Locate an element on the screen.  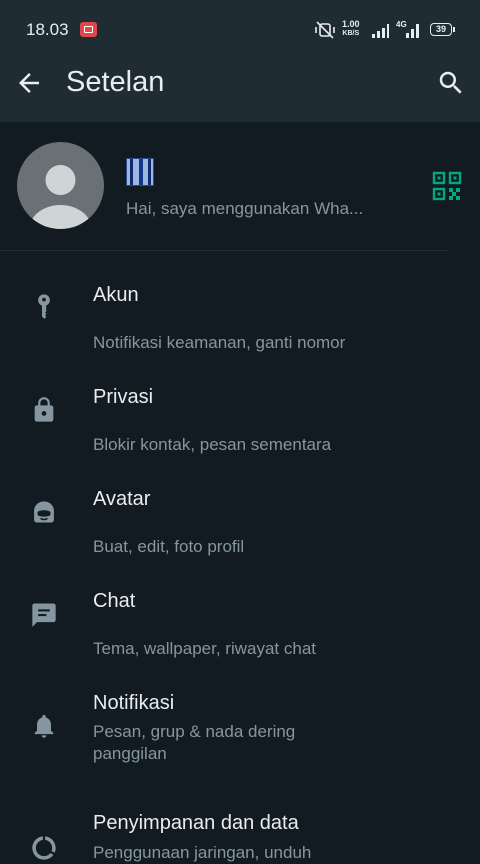
bell-icon is located at coordinates (44, 726).